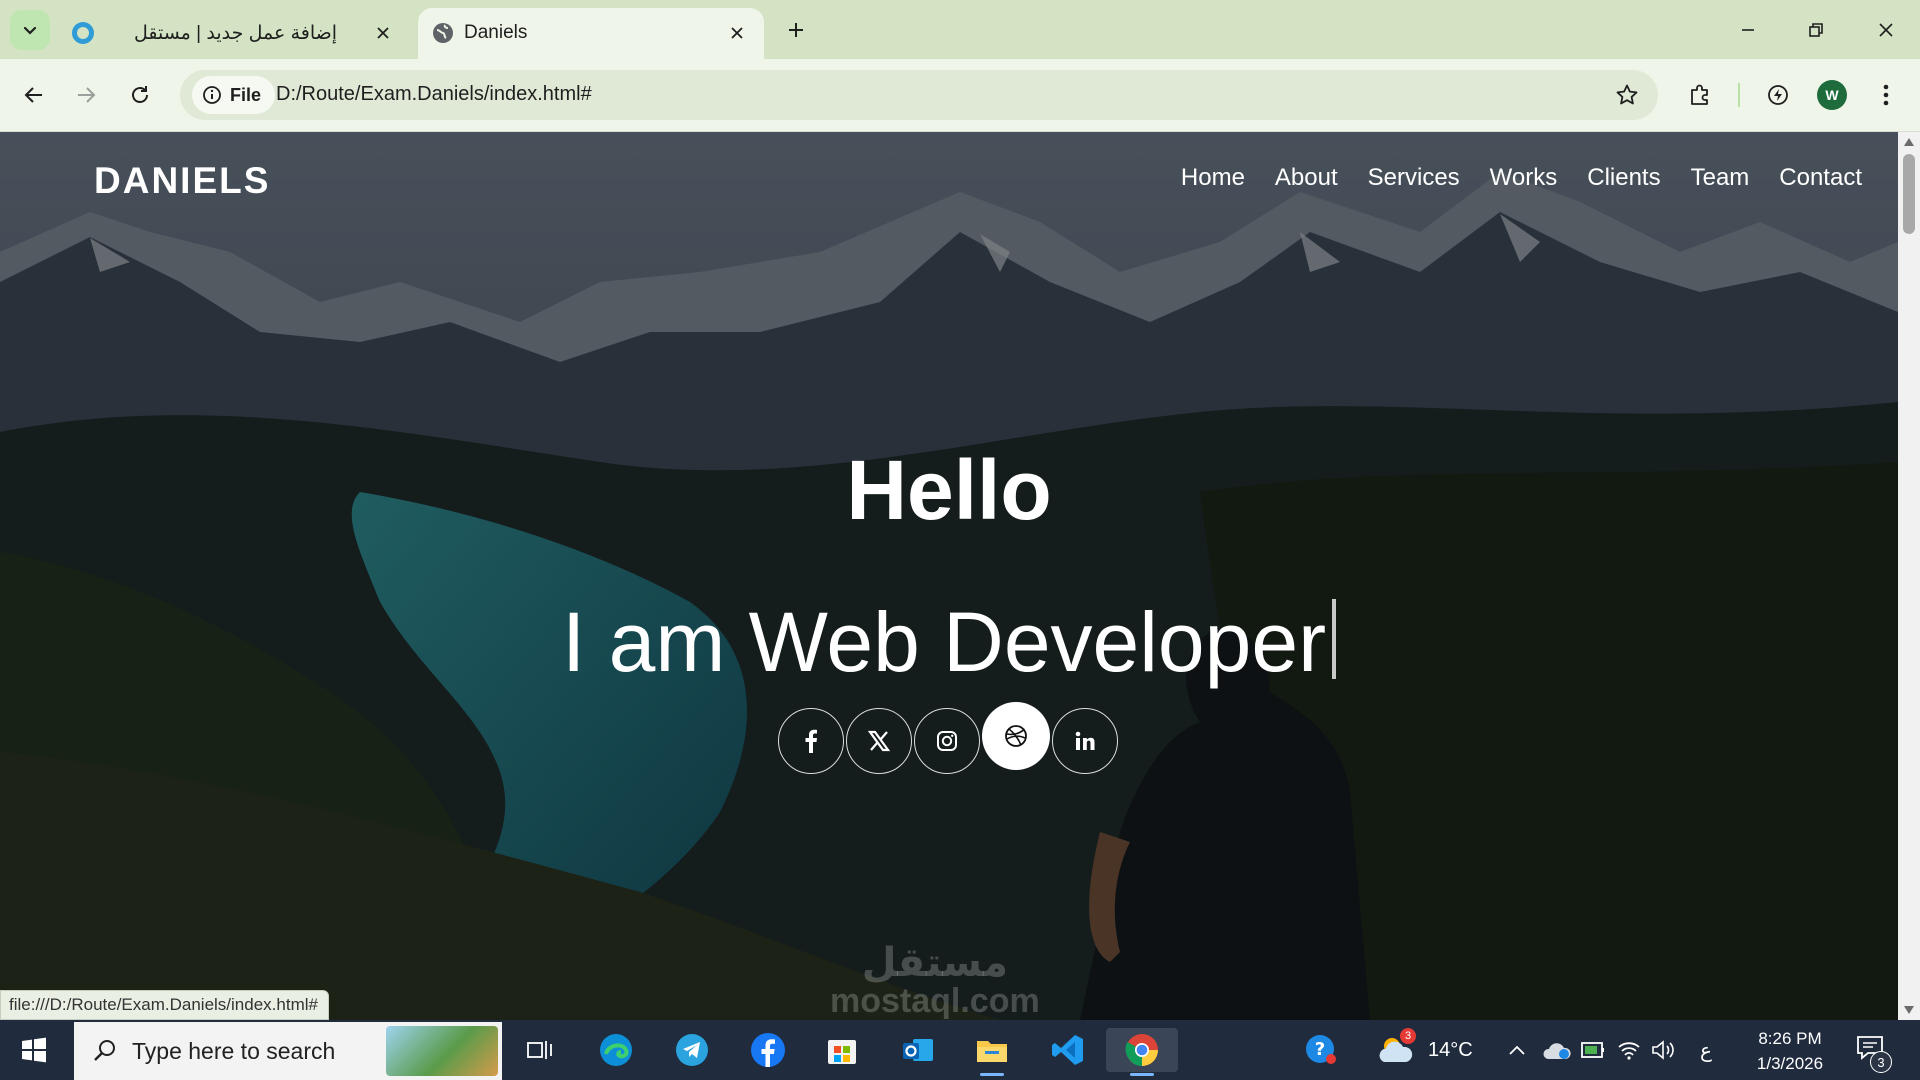 Image resolution: width=1920 pixels, height=1080 pixels. I want to click on volume-icon, so click(1663, 1050).